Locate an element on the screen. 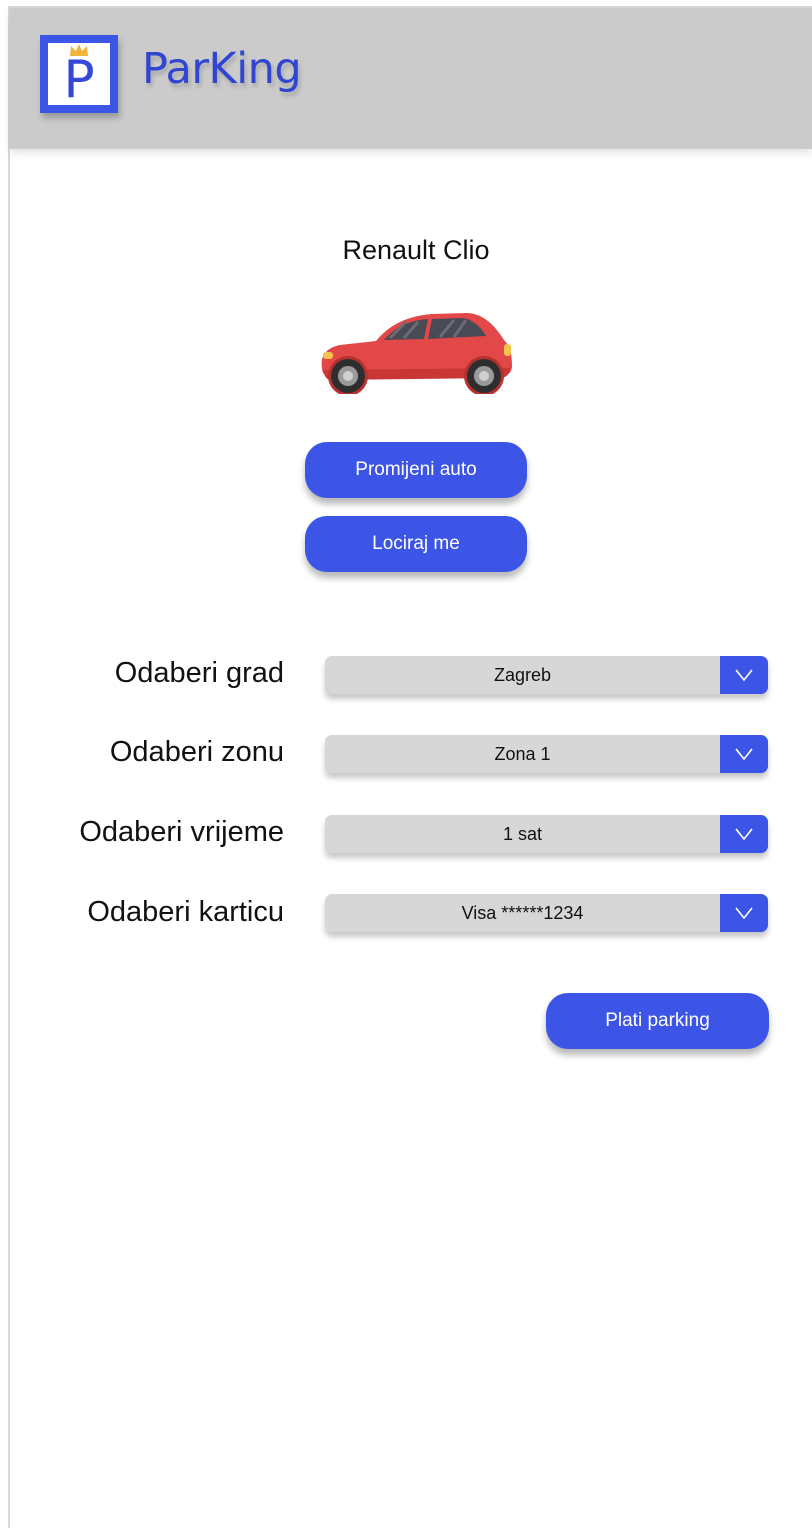 The height and width of the screenshot is (1528, 812). zone-label: Odaberi zonu is located at coordinates (196, 752).